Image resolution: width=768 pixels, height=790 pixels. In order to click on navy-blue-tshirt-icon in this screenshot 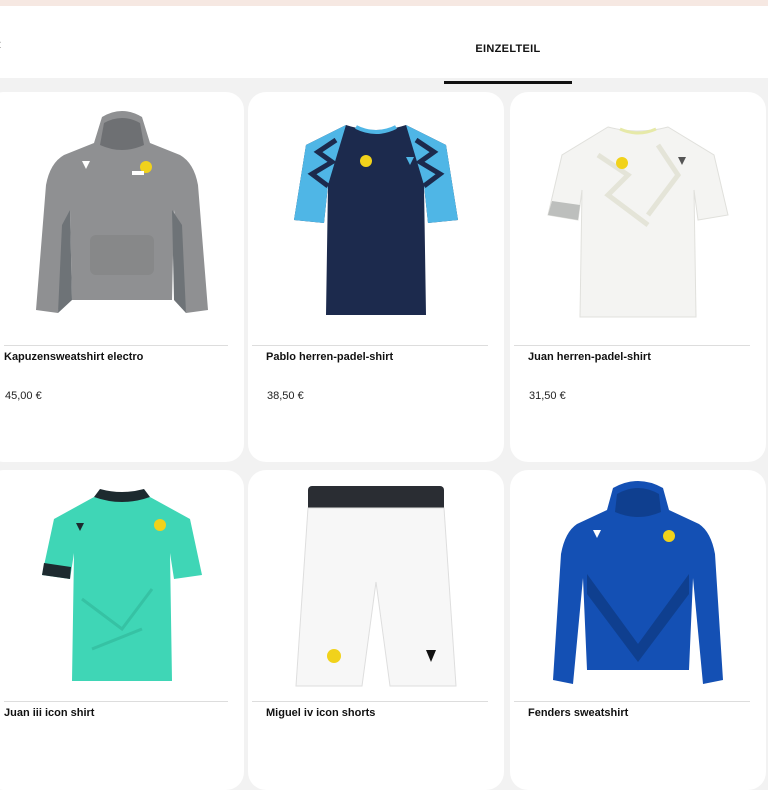, I will do `click(376, 217)`.